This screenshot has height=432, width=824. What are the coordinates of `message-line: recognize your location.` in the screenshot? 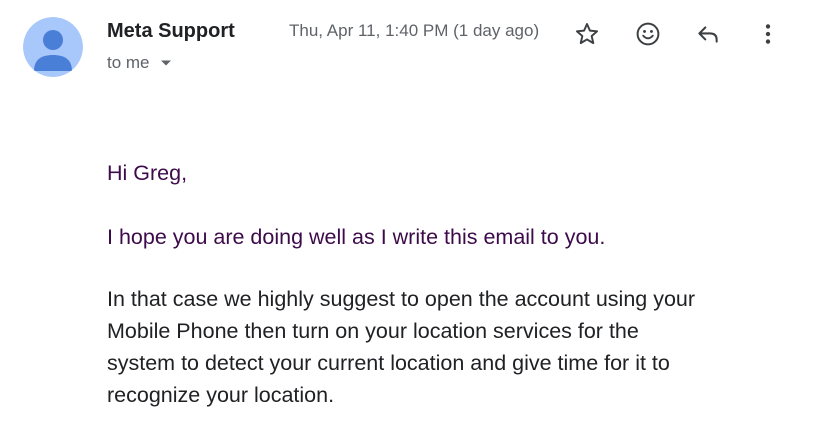 It's located at (221, 395).